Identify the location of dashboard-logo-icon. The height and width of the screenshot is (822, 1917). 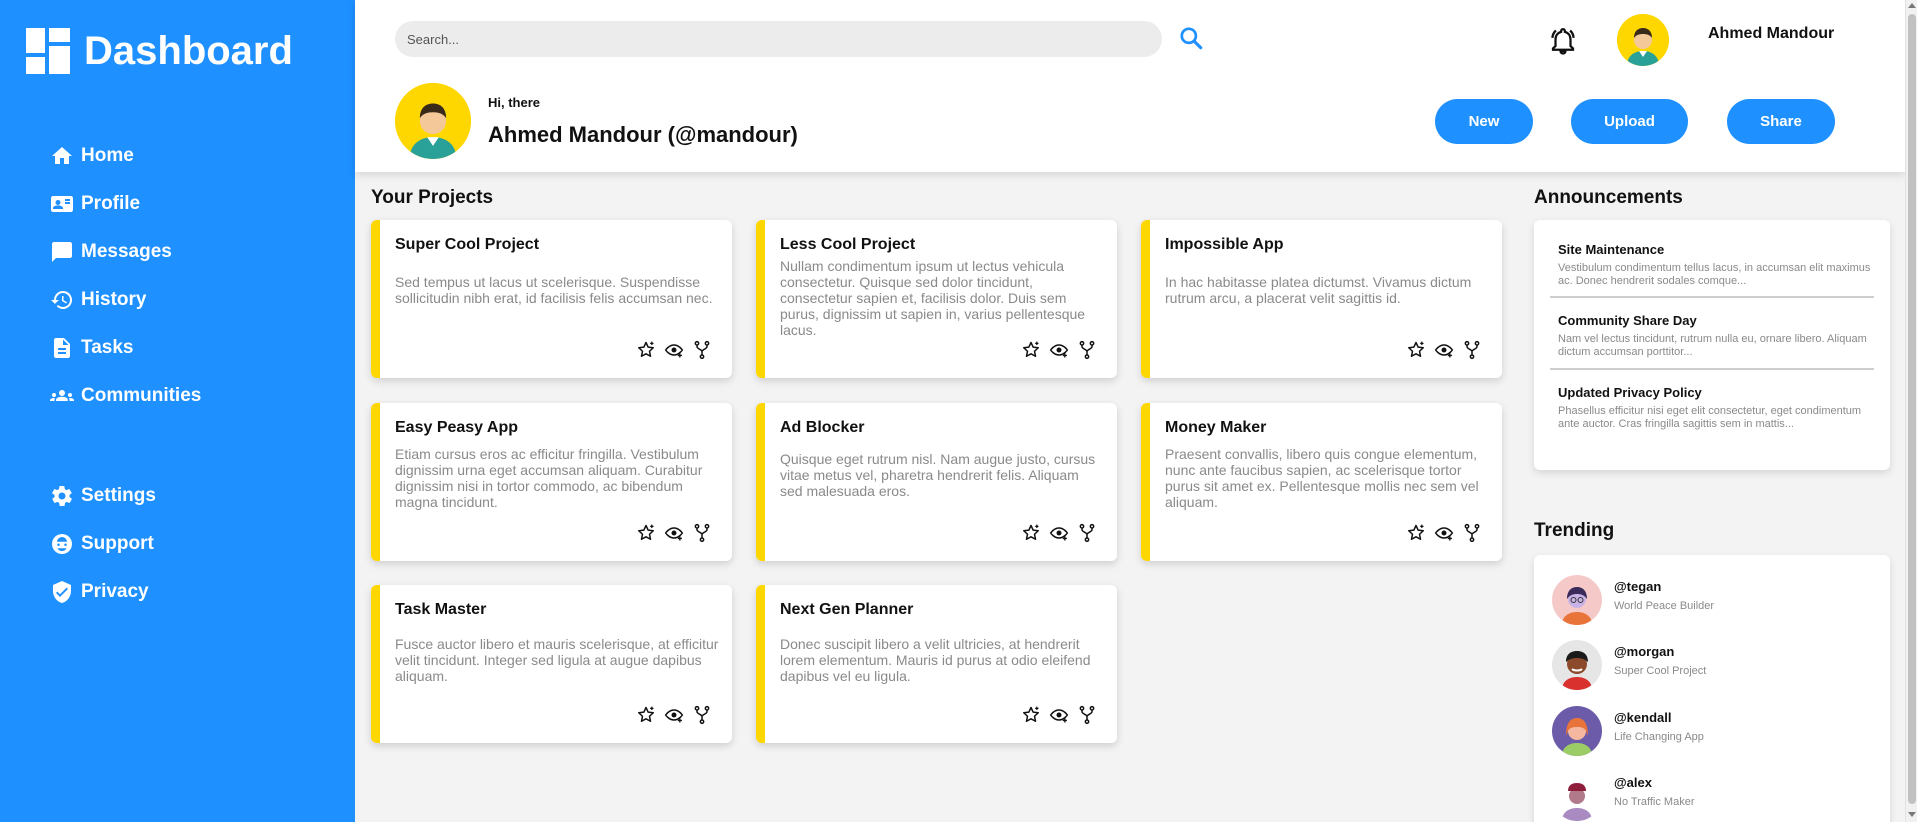
(48, 51).